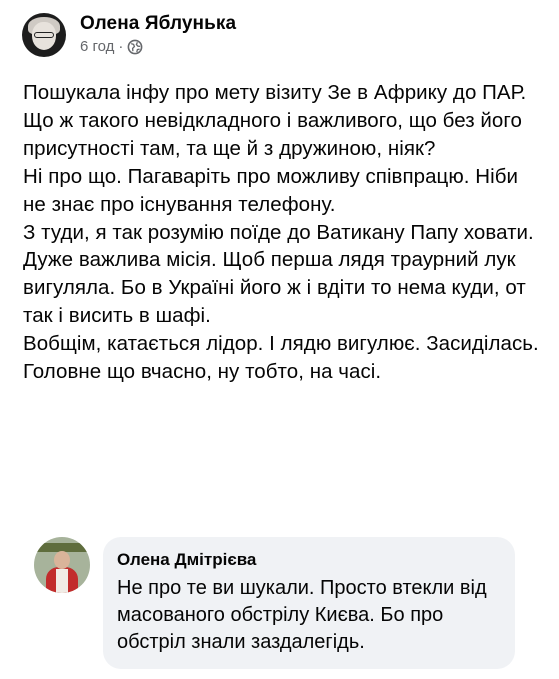 The image size is (559, 679). Describe the element at coordinates (158, 47) in the screenshot. I see `post-meta: 6 год ·` at that location.